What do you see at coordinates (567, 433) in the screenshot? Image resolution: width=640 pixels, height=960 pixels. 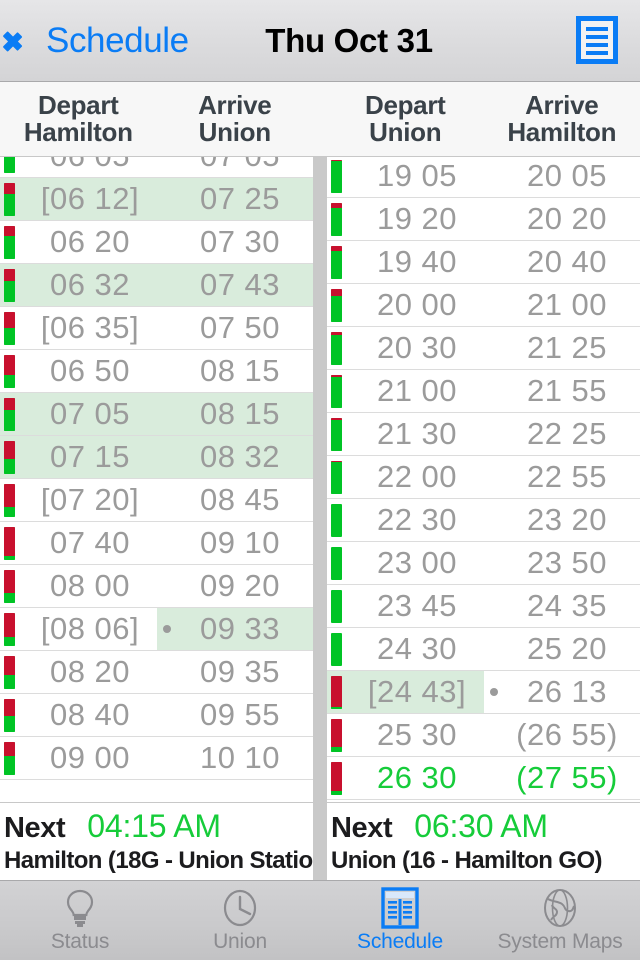 I see `arrive-time: 22 25` at bounding box center [567, 433].